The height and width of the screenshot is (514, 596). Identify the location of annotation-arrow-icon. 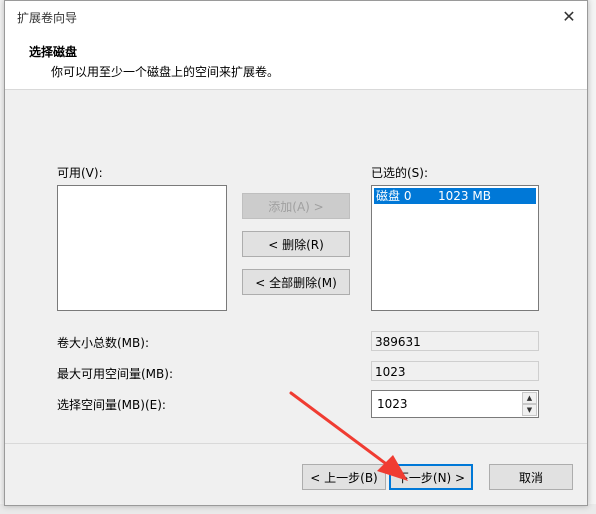
(348, 436).